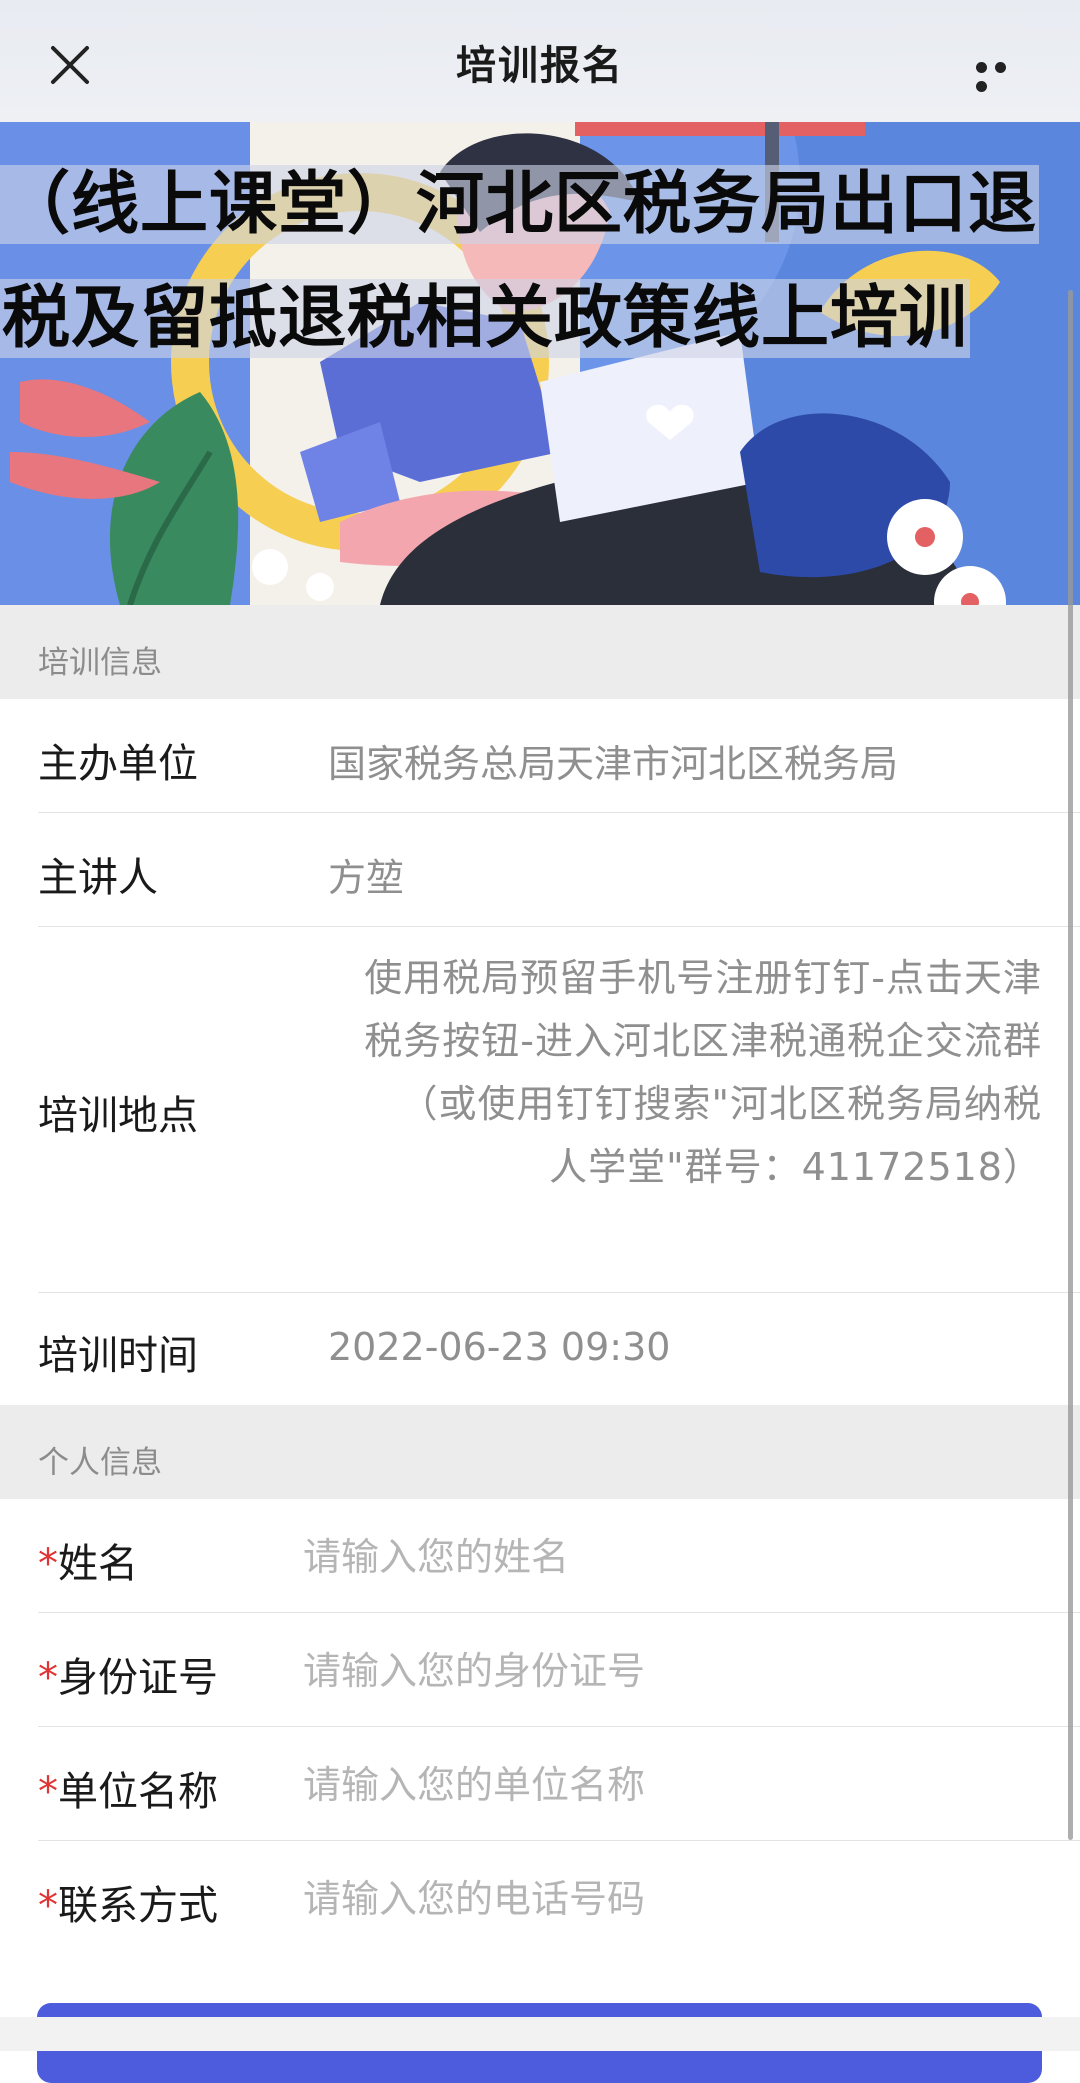  What do you see at coordinates (663, 1899) in the screenshot?
I see `contact-input` at bounding box center [663, 1899].